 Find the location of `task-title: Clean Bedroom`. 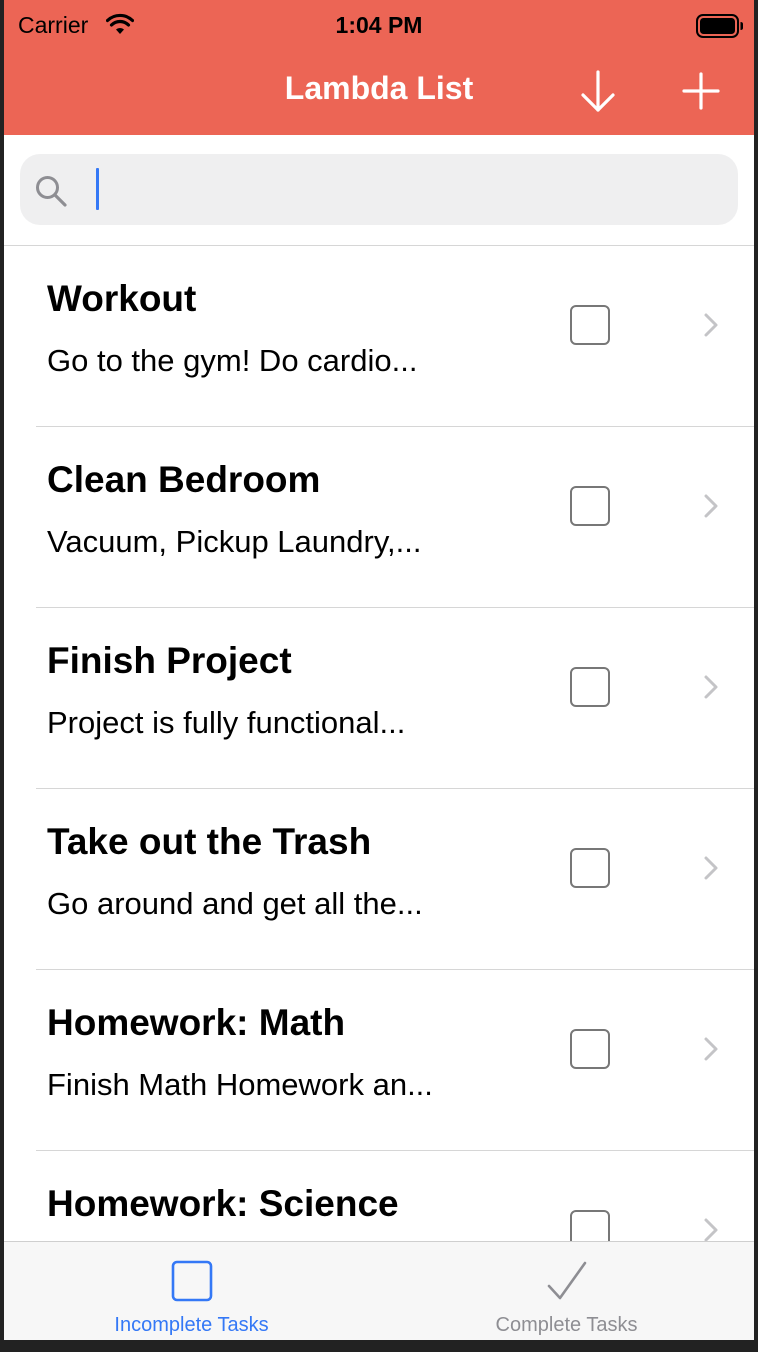

task-title: Clean Bedroom is located at coordinates (184, 479).